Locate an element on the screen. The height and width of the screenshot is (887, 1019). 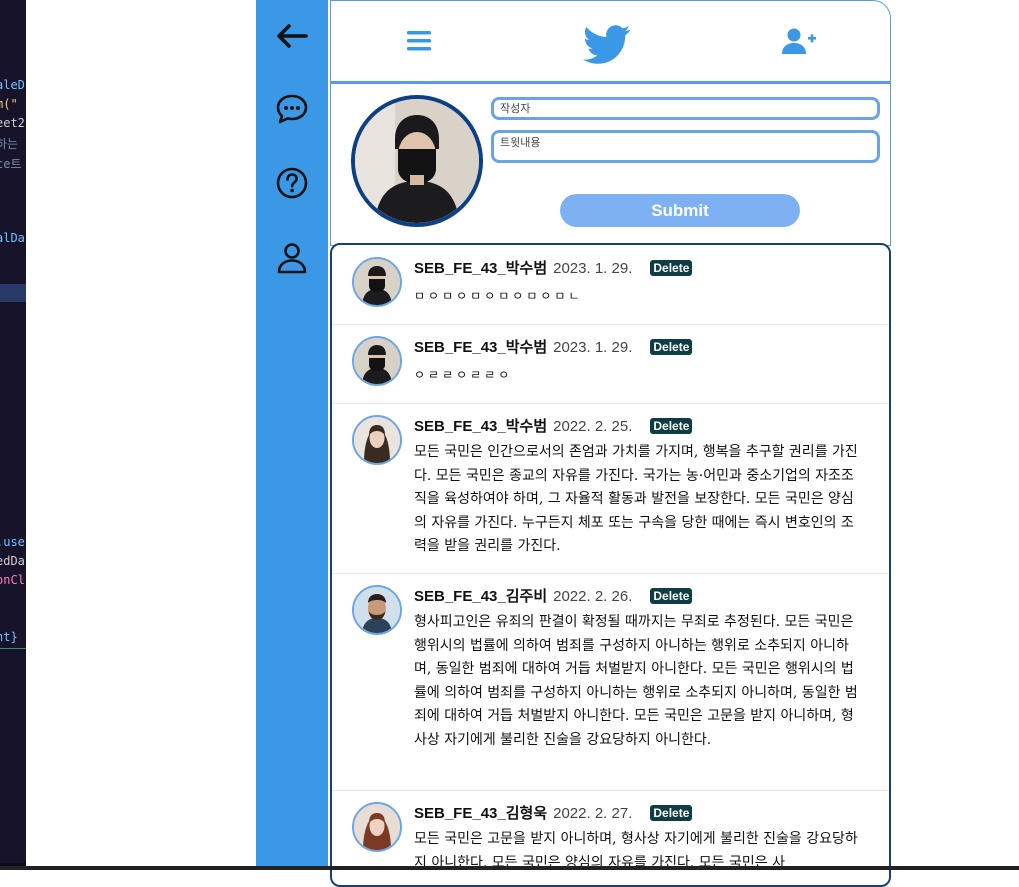
tweet-header: SEB_FE_43_김형욱 2022. 2. 27. Delete is located at coordinates (553, 812).